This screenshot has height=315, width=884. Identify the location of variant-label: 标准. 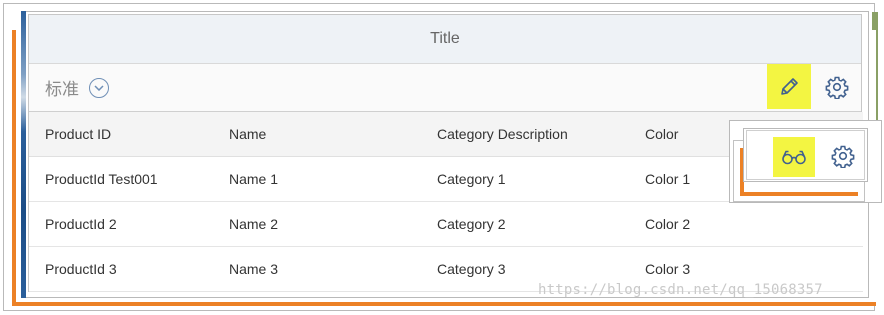
(62, 89).